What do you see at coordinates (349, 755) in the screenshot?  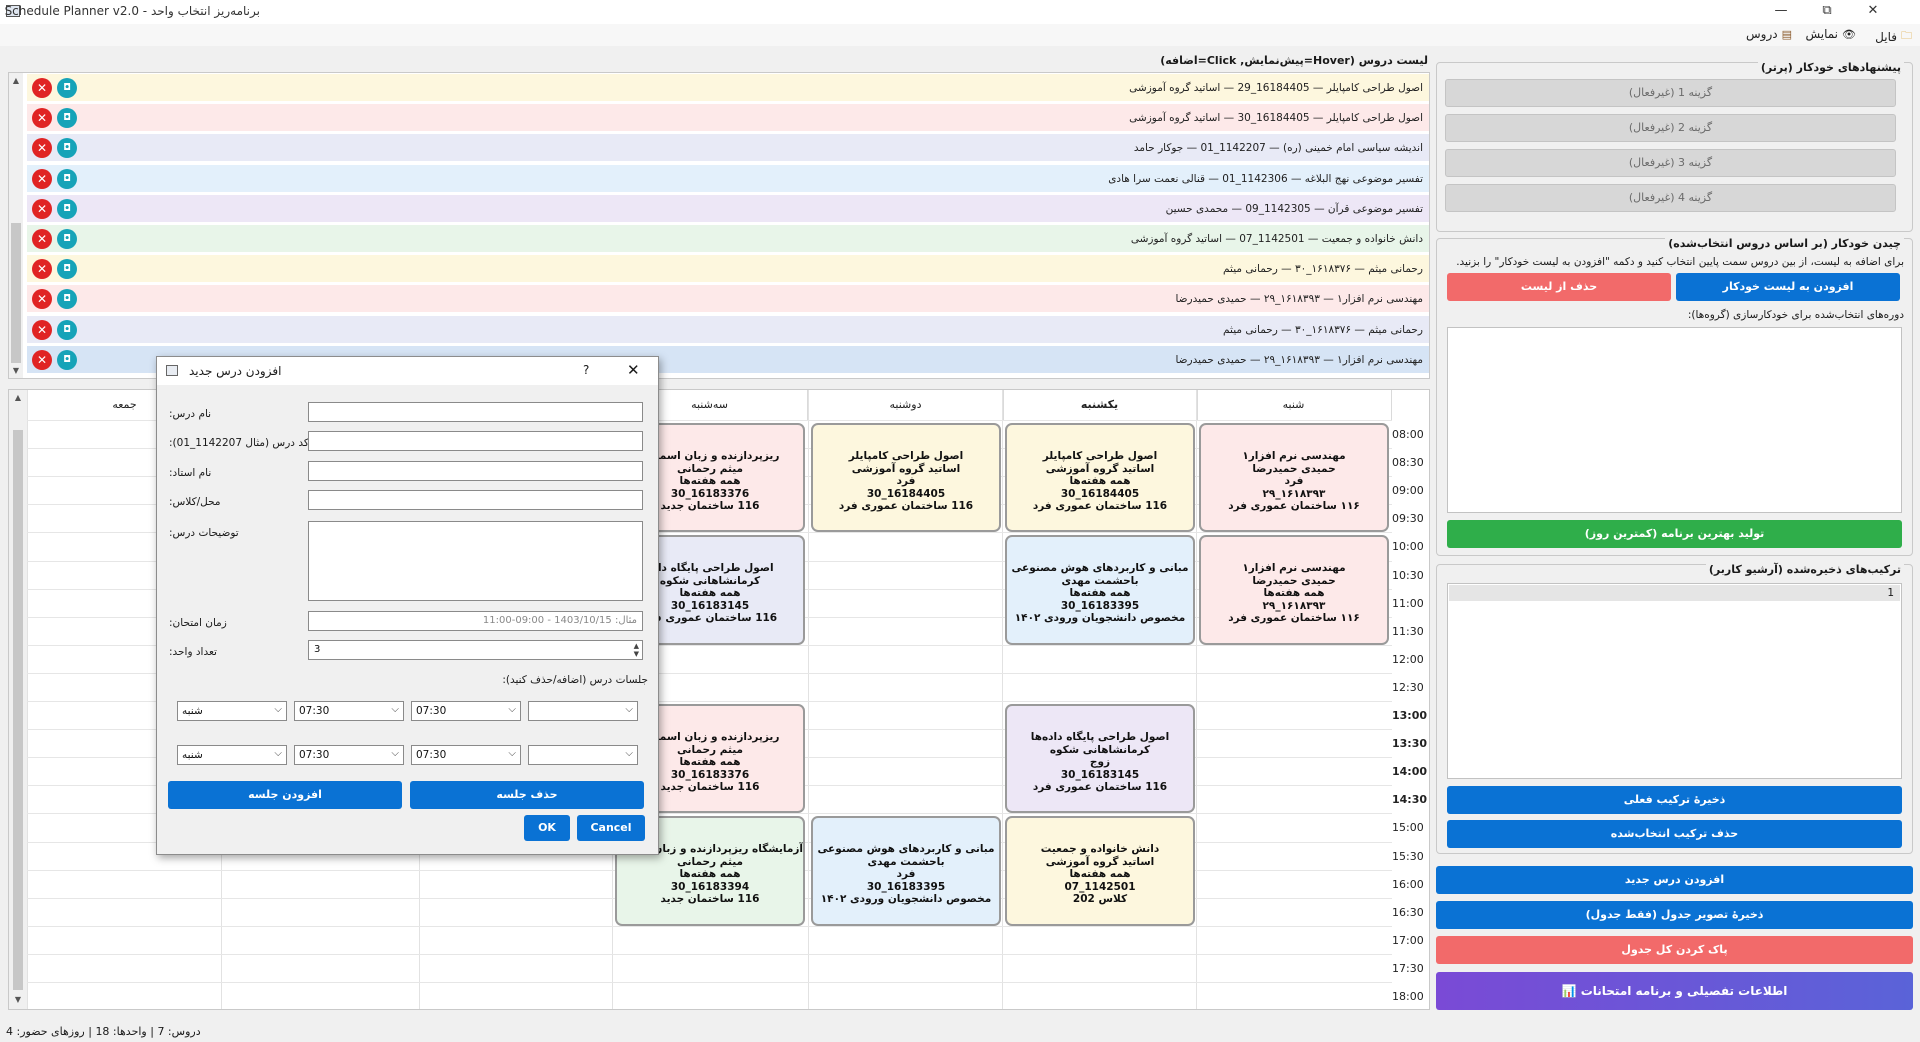 I see `session-2-start-select: 07:30 ⌵` at bounding box center [349, 755].